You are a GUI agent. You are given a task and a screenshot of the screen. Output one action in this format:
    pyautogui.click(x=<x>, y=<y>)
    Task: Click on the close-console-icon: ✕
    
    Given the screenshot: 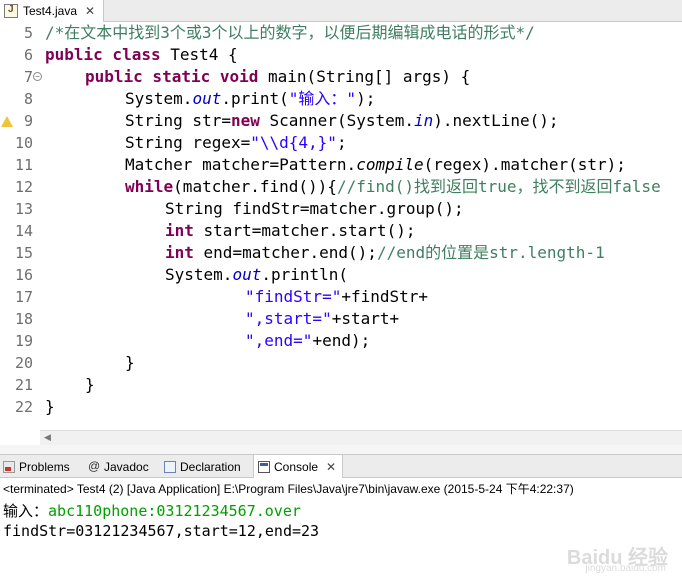 What is the action you would take?
    pyautogui.click(x=331, y=467)
    